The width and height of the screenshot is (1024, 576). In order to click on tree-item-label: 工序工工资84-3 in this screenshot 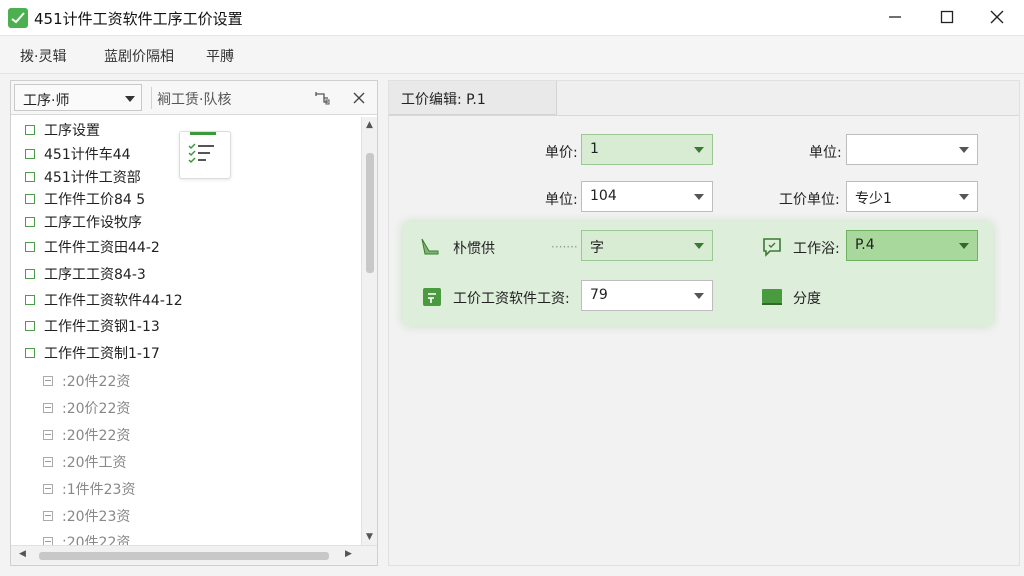, I will do `click(95, 275)`.